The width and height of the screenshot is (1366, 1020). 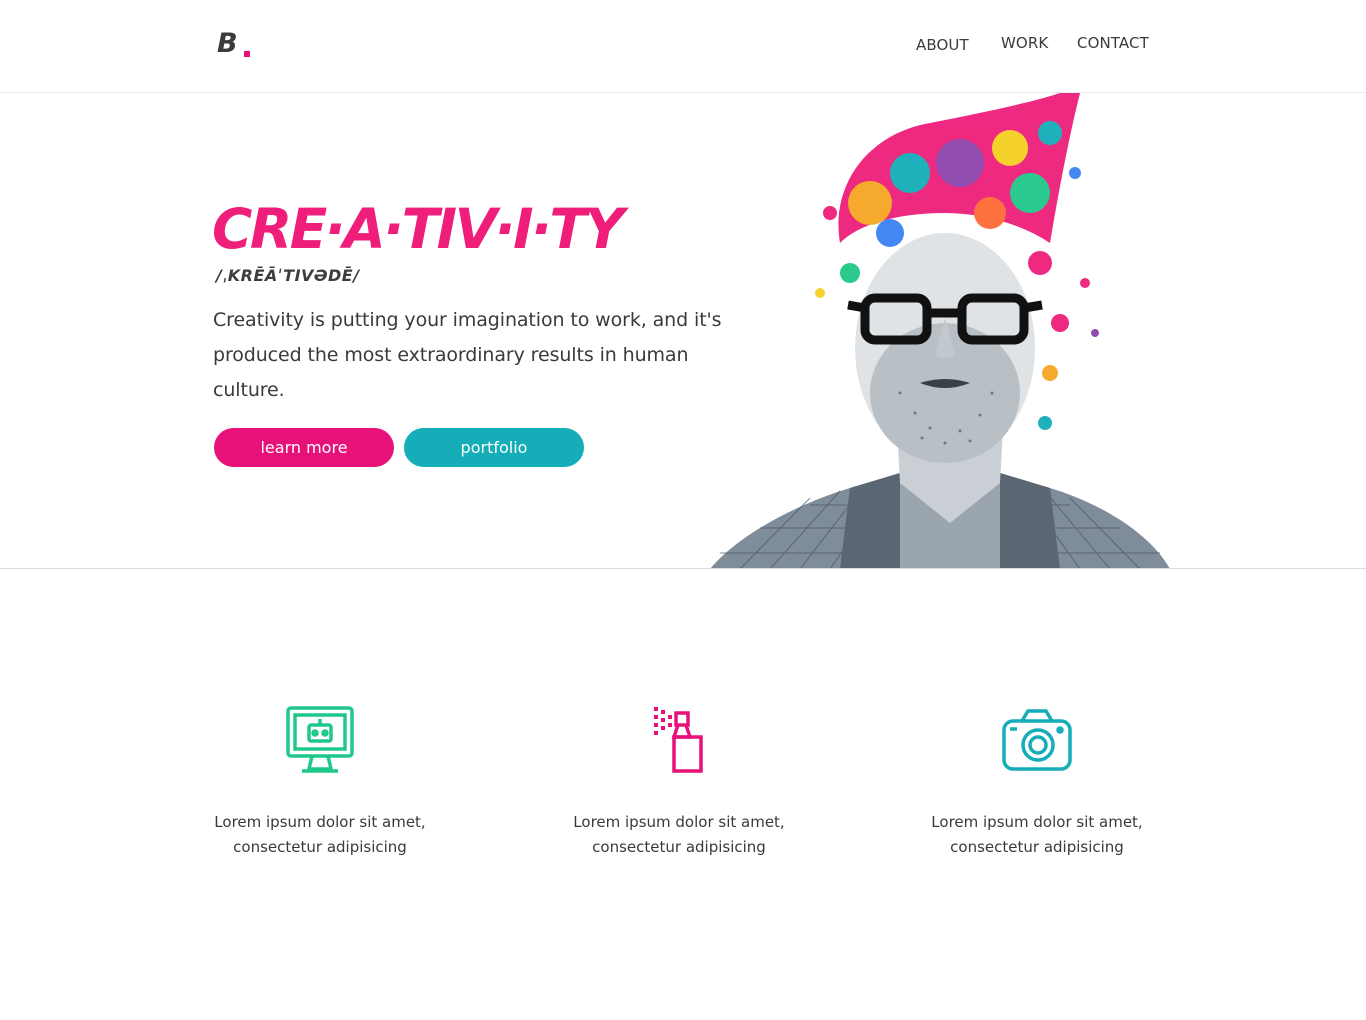 What do you see at coordinates (678, 740) in the screenshot?
I see `spray-bottle-icon` at bounding box center [678, 740].